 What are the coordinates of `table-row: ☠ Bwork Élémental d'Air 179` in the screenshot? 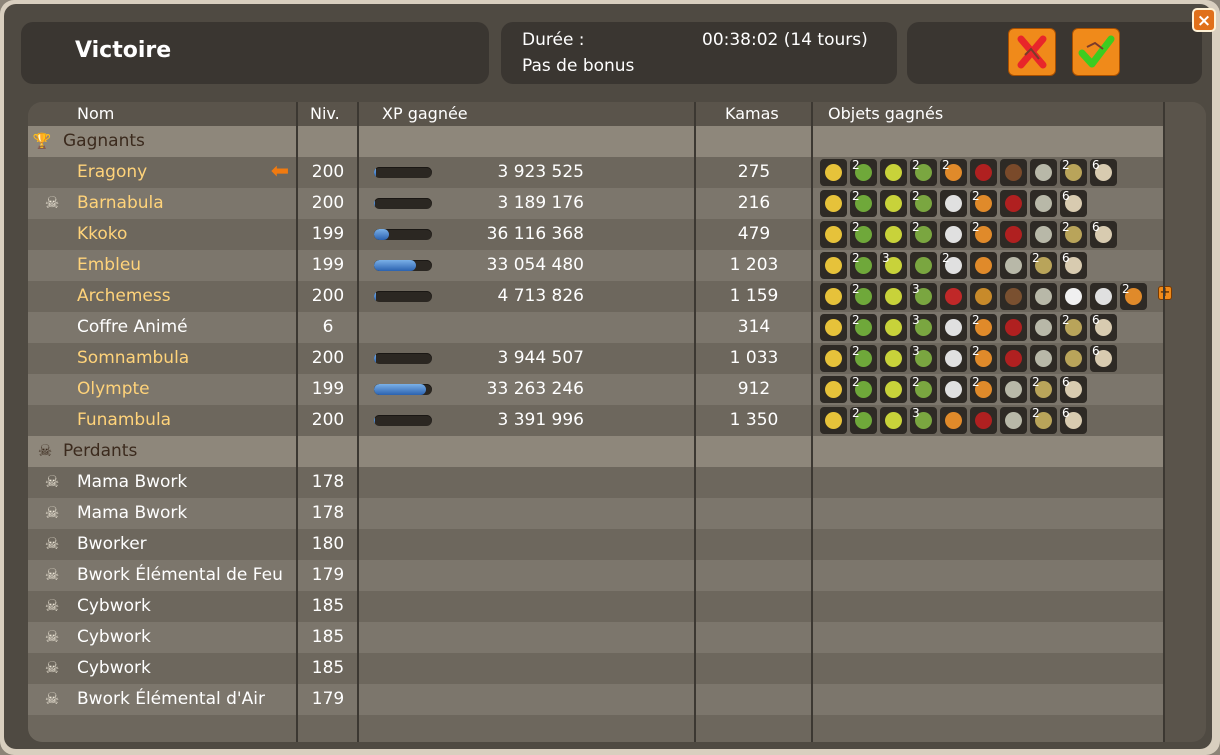 It's located at (596, 699).